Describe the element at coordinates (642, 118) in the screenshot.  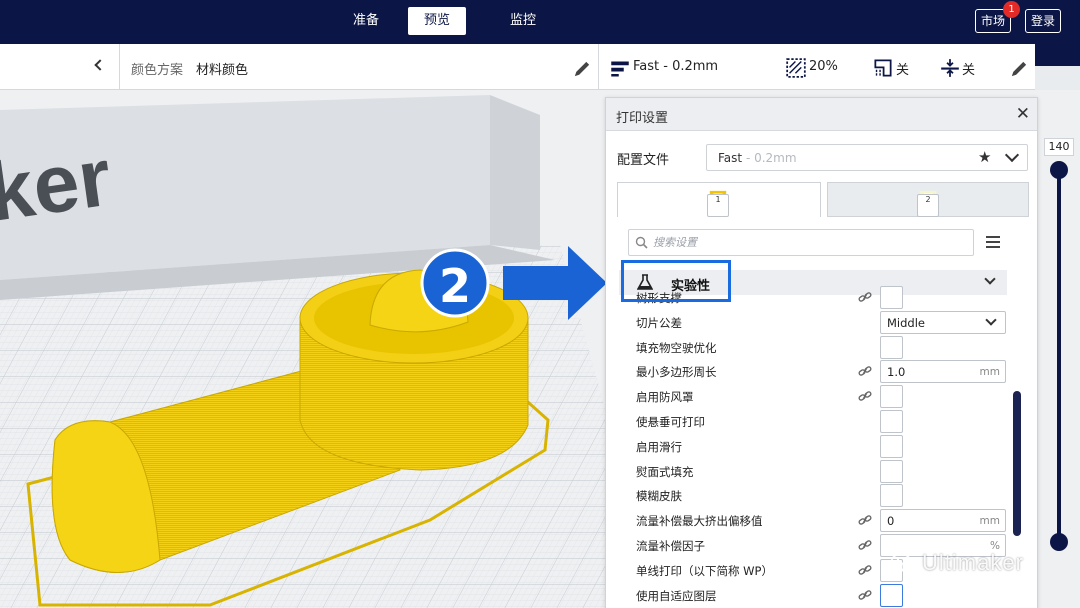
I see `panel-title: 打印设置` at that location.